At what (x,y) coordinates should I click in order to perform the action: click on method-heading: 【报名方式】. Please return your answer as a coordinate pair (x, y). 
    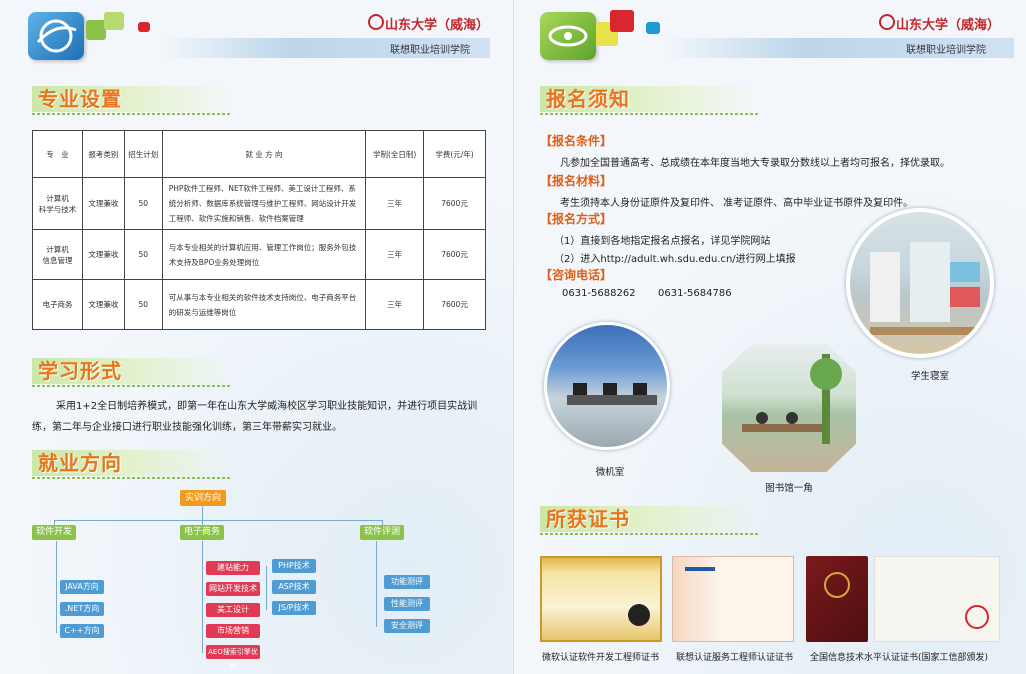
    Looking at the image, I should click on (576, 219).